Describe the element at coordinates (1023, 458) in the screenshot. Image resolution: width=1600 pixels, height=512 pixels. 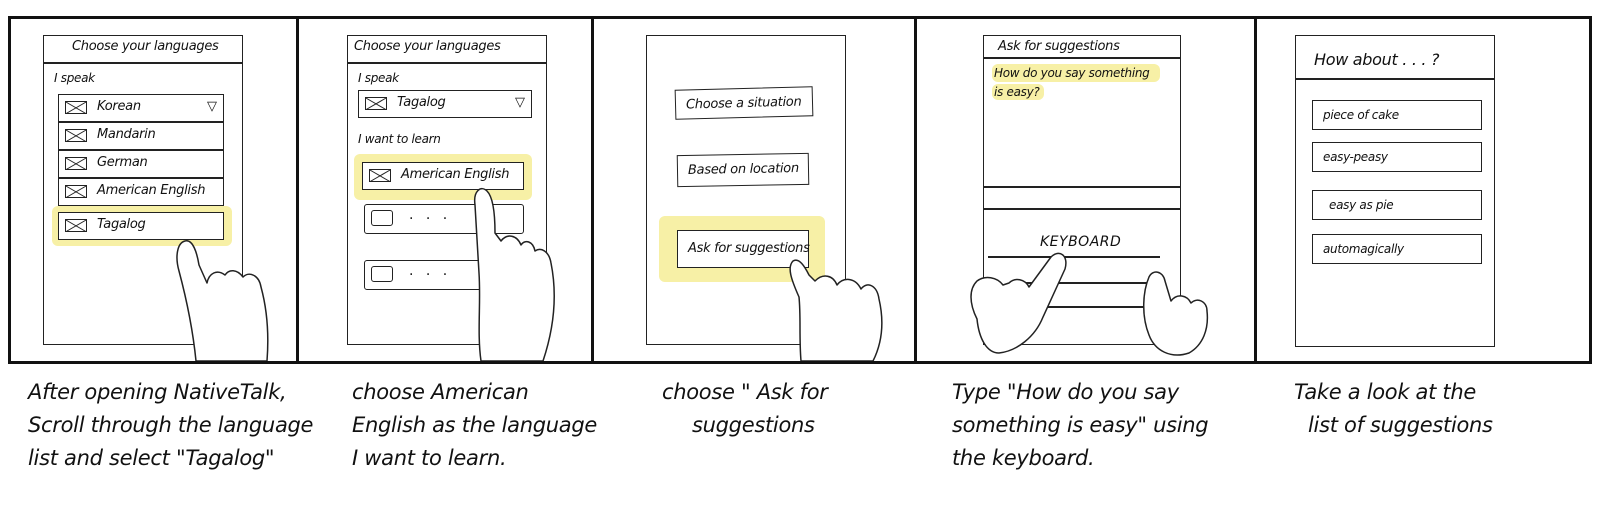
I see `caption-line: the keyboard.` at that location.